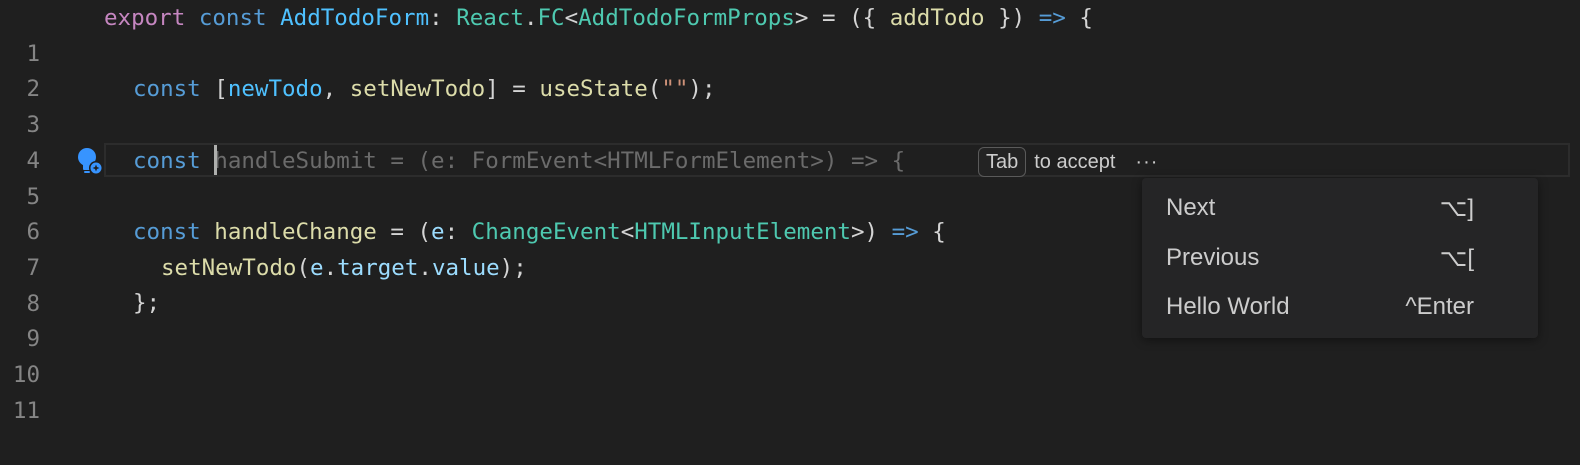 The height and width of the screenshot is (465, 1580). I want to click on lightbulb-sparkle-icon, so click(90, 162).